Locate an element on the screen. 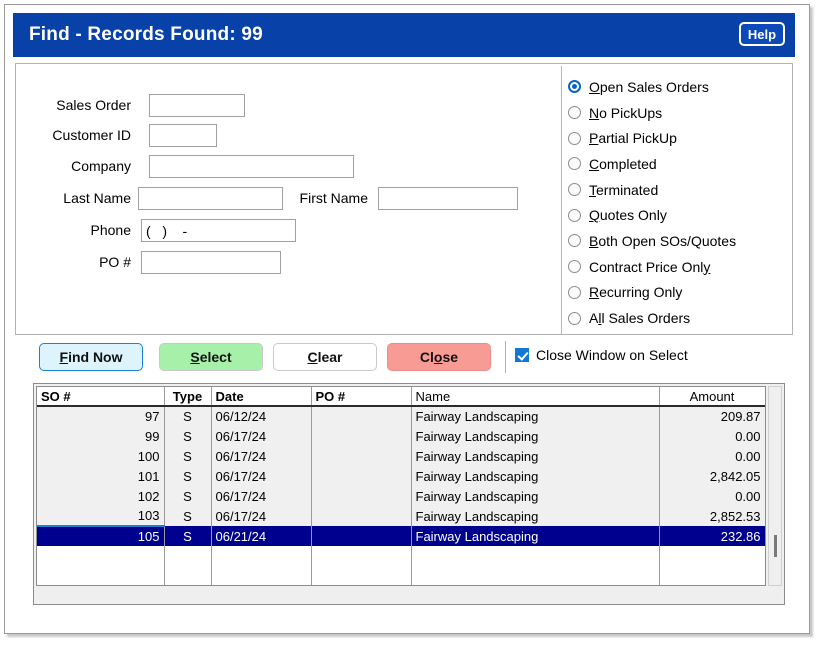  cell-po is located at coordinates (361, 496).